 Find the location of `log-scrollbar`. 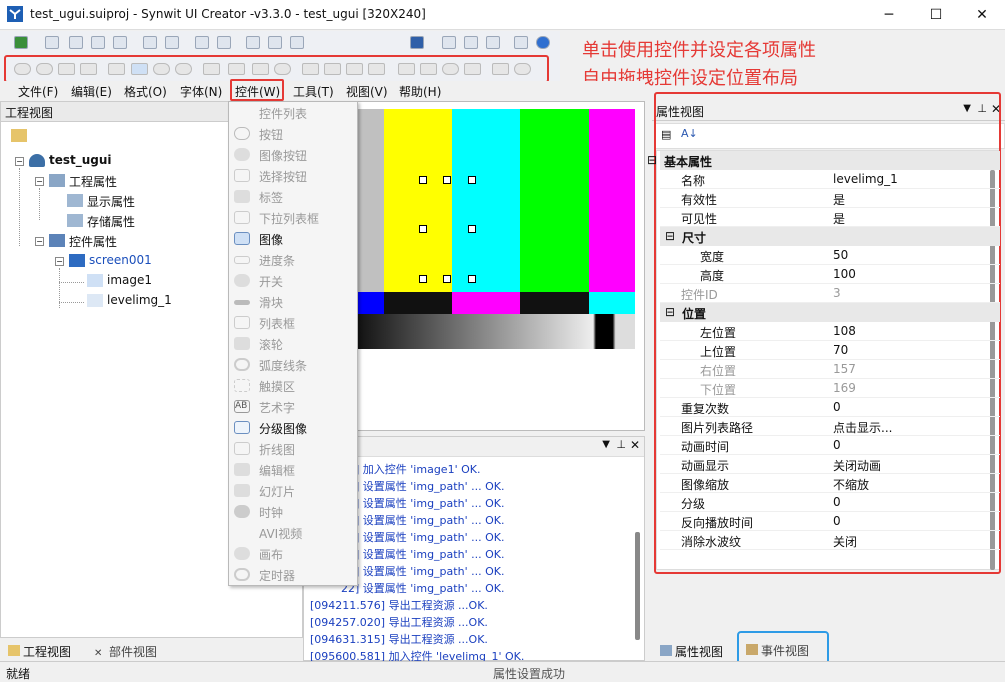

log-scrollbar is located at coordinates (637, 586).